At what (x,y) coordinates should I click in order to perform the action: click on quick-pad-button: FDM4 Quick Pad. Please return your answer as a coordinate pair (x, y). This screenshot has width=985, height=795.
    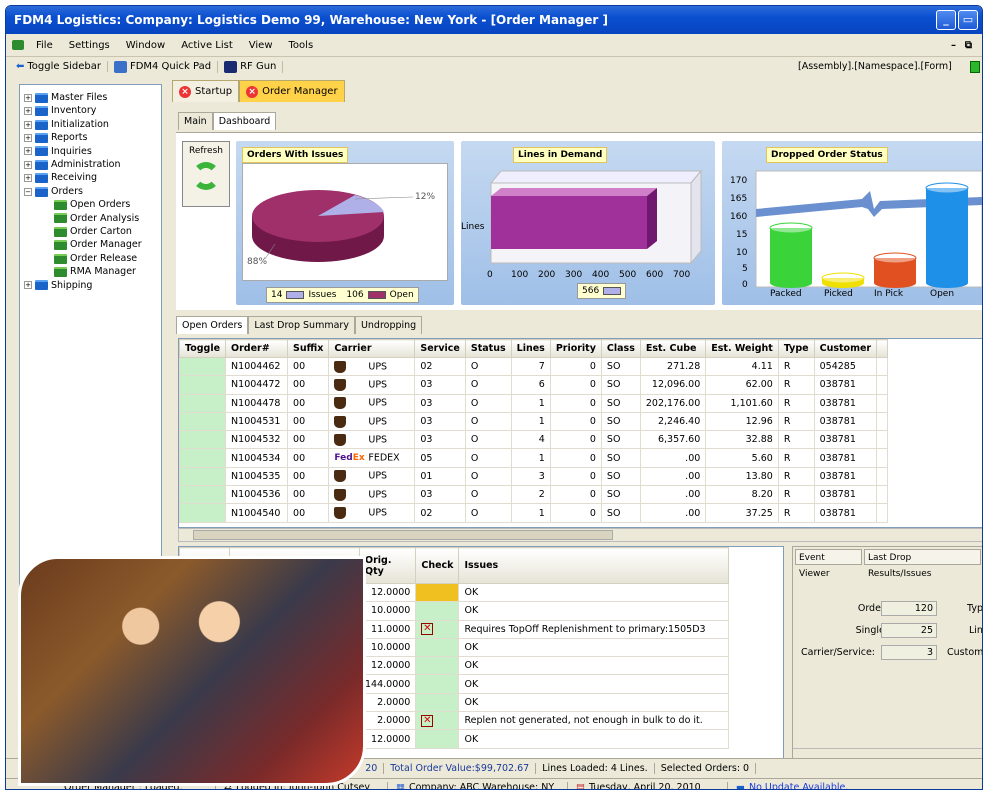
    Looking at the image, I should click on (163, 66).